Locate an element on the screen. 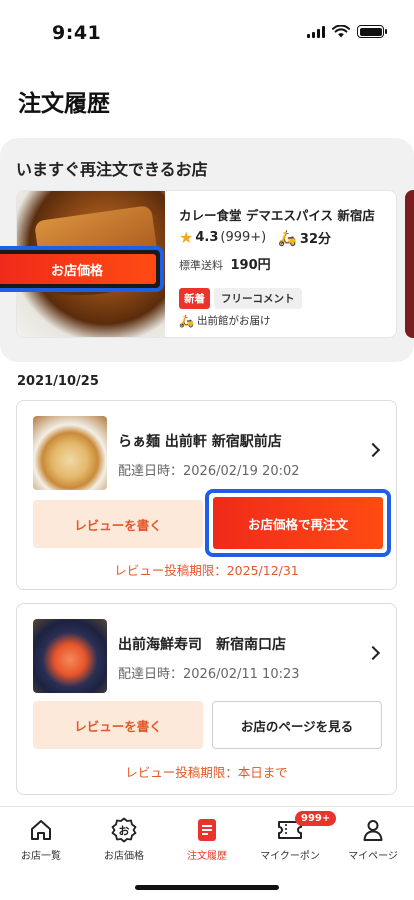 Image resolution: width=414 pixels, height=900 pixels. view-store-page-button: お店のページを見る is located at coordinates (297, 725).